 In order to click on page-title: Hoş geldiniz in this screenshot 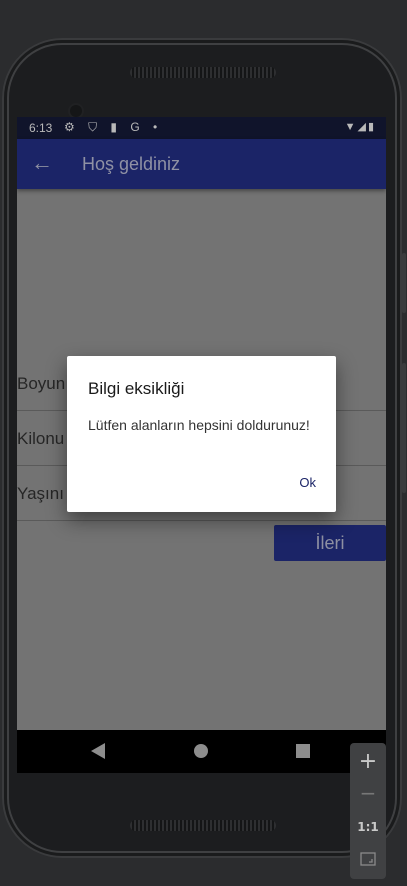, I will do `click(131, 164)`.